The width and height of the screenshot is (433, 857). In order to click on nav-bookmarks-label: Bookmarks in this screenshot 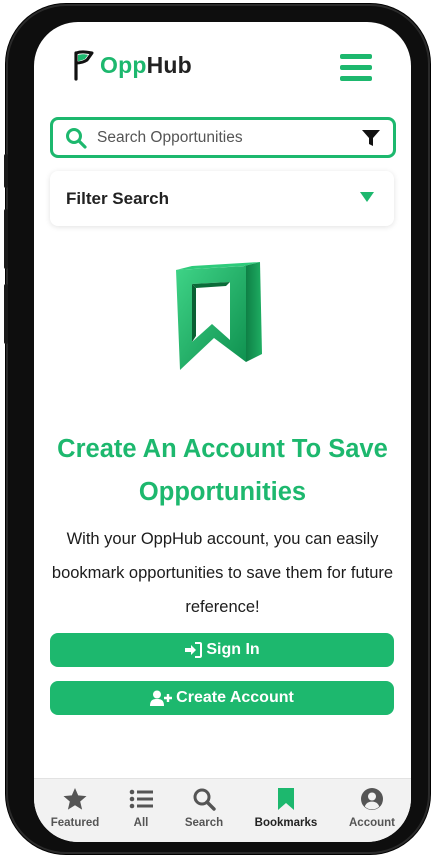, I will do `click(286, 823)`.